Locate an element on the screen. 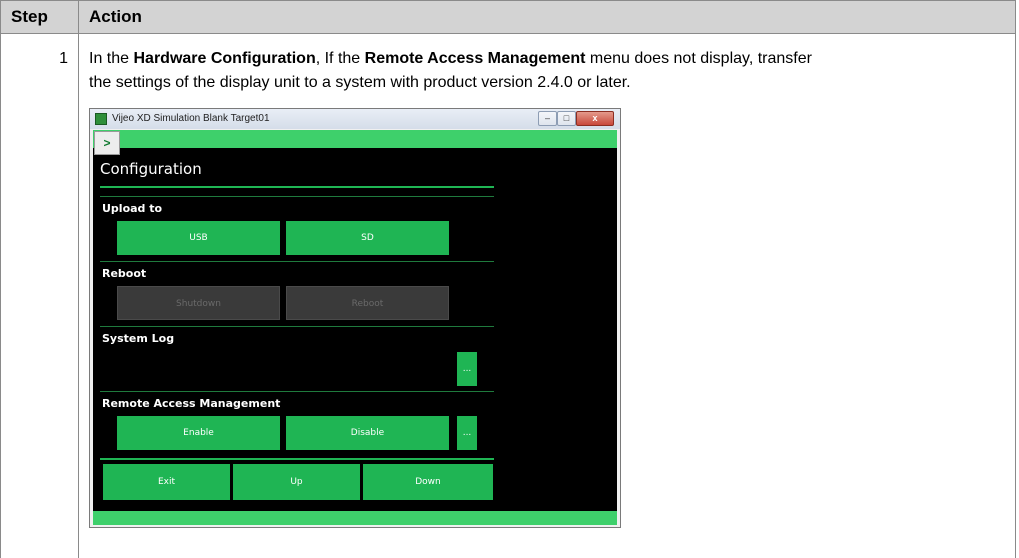 This screenshot has height=558, width=1019. maximize-button: □ is located at coordinates (566, 118).